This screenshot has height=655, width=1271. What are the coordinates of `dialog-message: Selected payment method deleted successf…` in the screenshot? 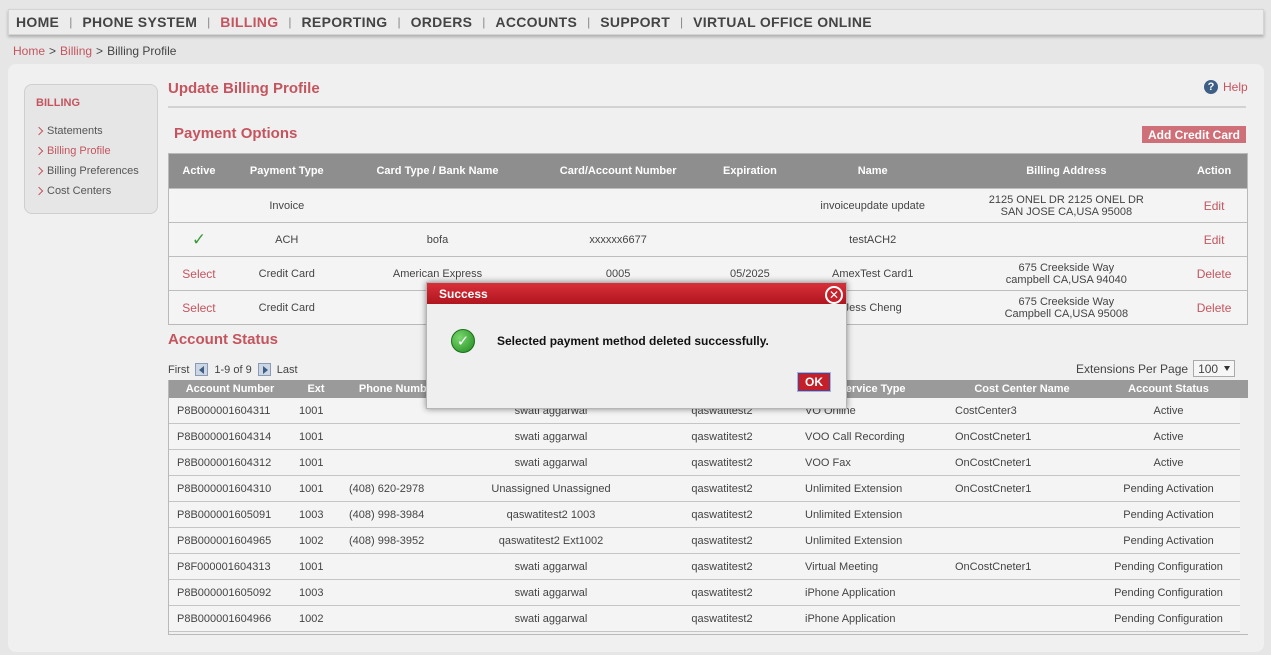 It's located at (633, 341).